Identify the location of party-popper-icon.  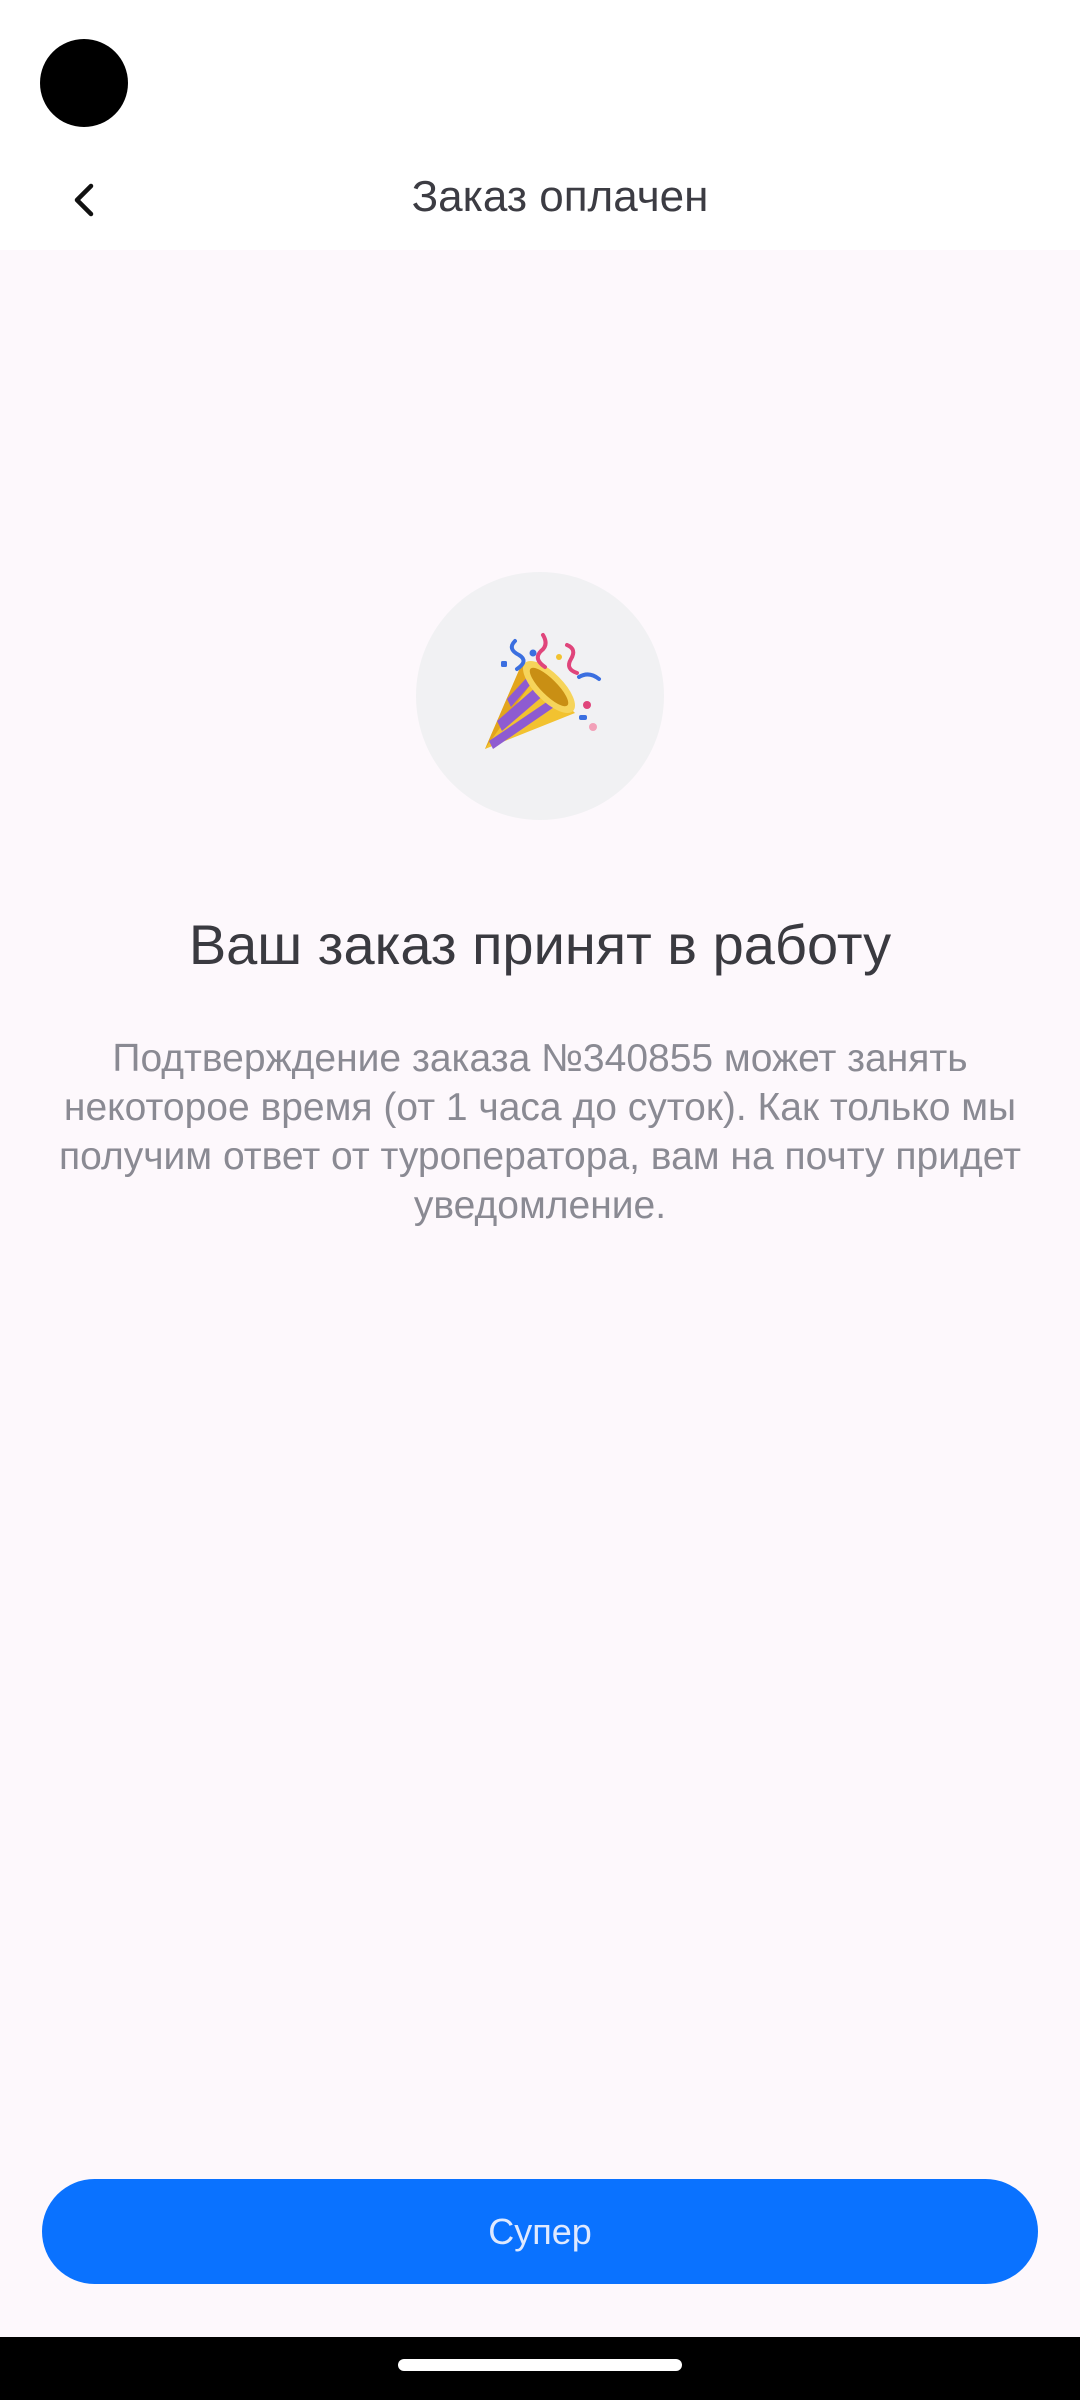
(543, 691).